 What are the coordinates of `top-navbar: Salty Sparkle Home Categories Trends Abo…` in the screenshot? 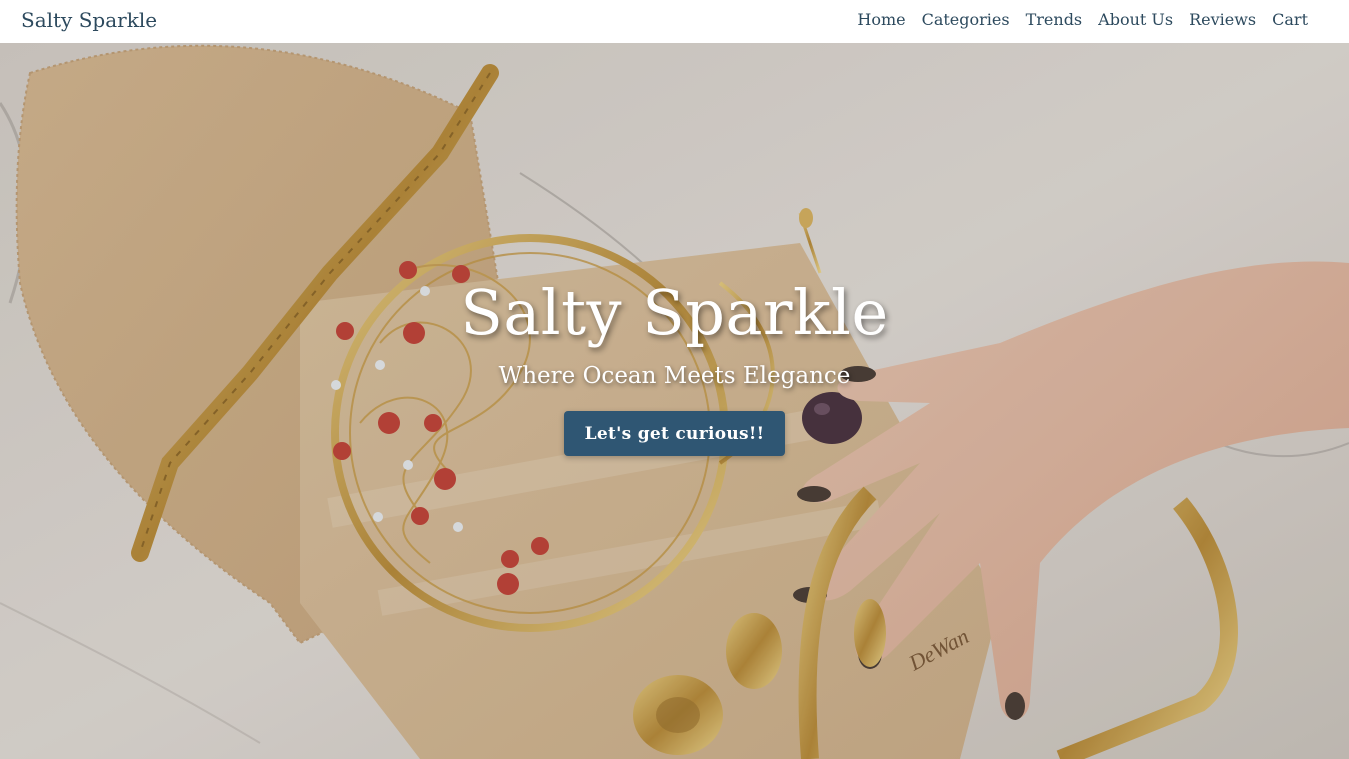 It's located at (674, 21).